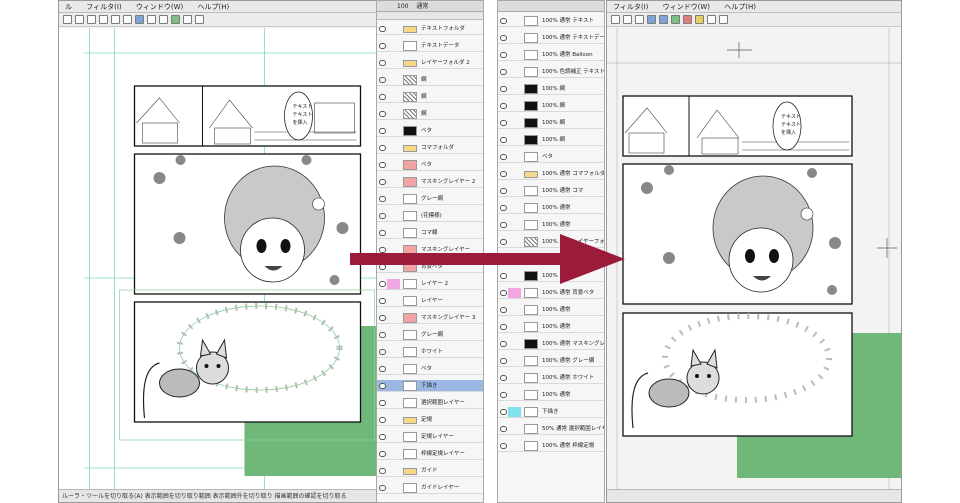 This screenshot has width=960, height=503. What do you see at coordinates (430, 471) in the screenshot?
I see `layer-row: ガイド` at bounding box center [430, 471].